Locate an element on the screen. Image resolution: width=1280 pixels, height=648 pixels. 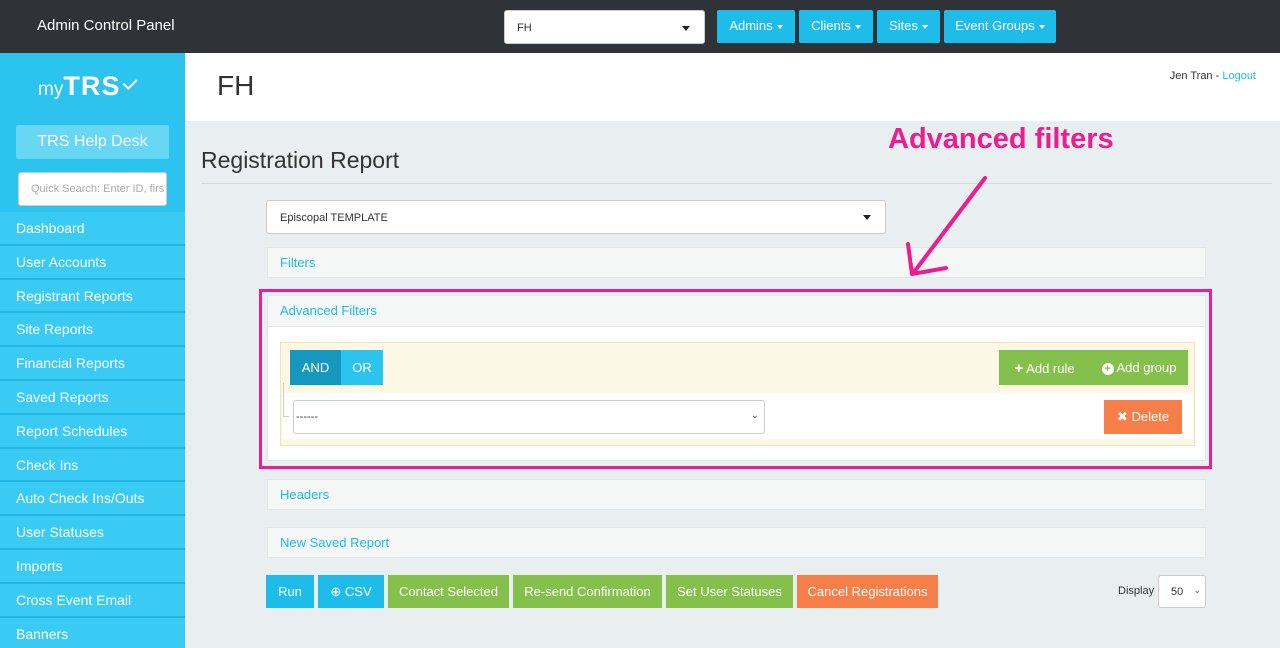
sidebar-item-financial-reports: Financial Reports is located at coordinates (92, 364).